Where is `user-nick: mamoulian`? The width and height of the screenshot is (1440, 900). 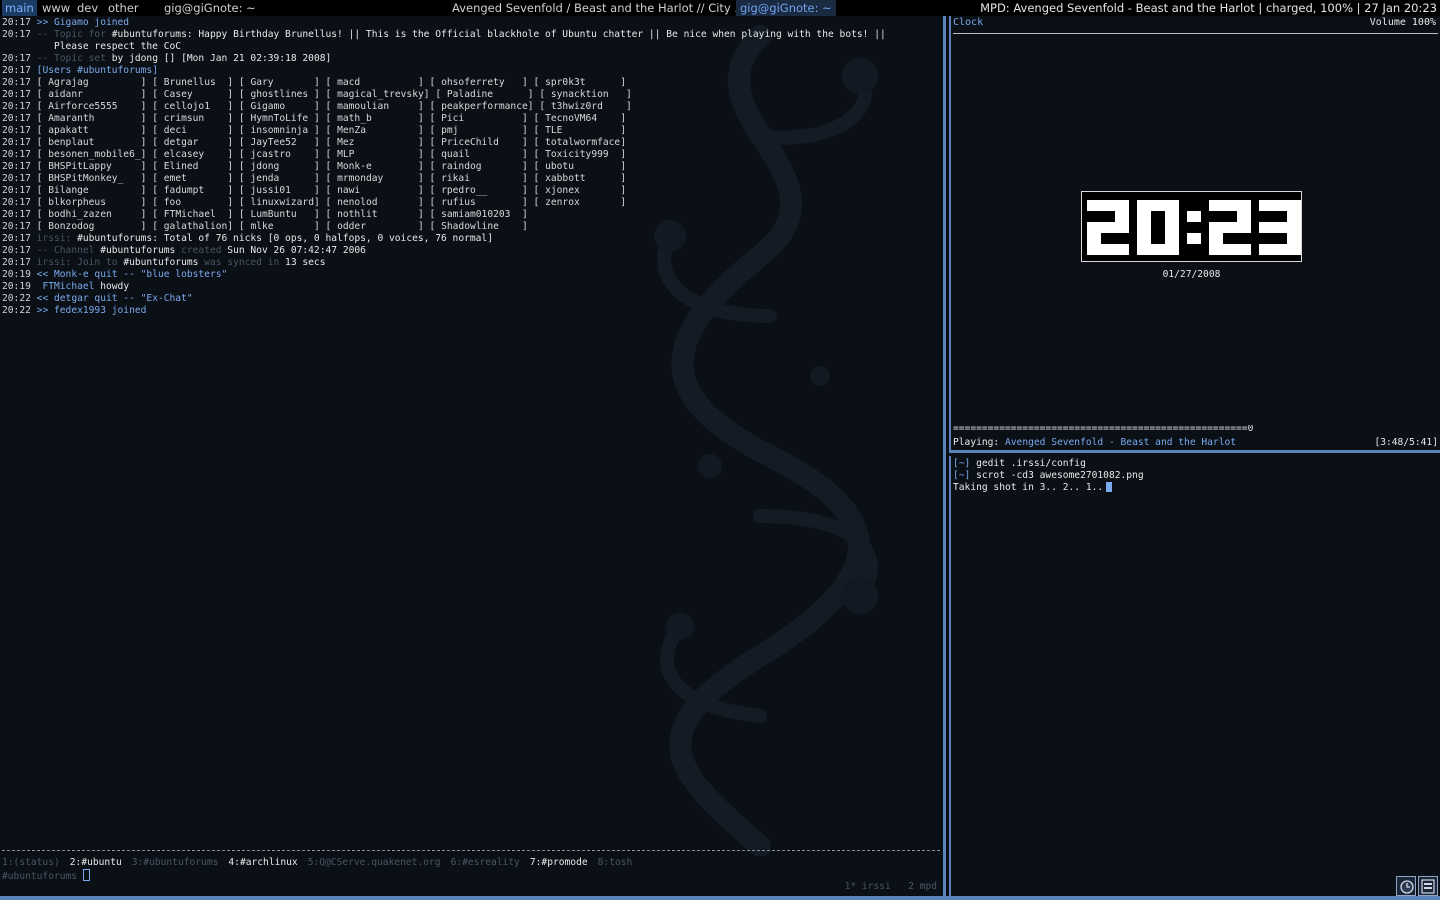
user-nick: mamoulian is located at coordinates (377, 106).